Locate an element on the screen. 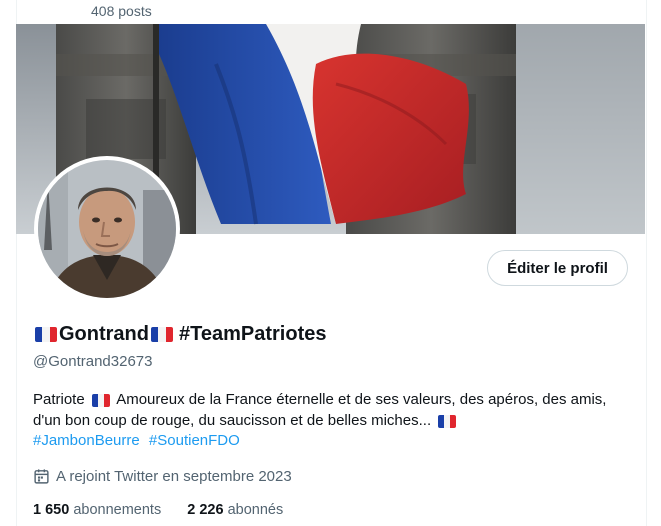 The height and width of the screenshot is (526, 661). user-handle: @Gontrand32673 is located at coordinates (93, 361).